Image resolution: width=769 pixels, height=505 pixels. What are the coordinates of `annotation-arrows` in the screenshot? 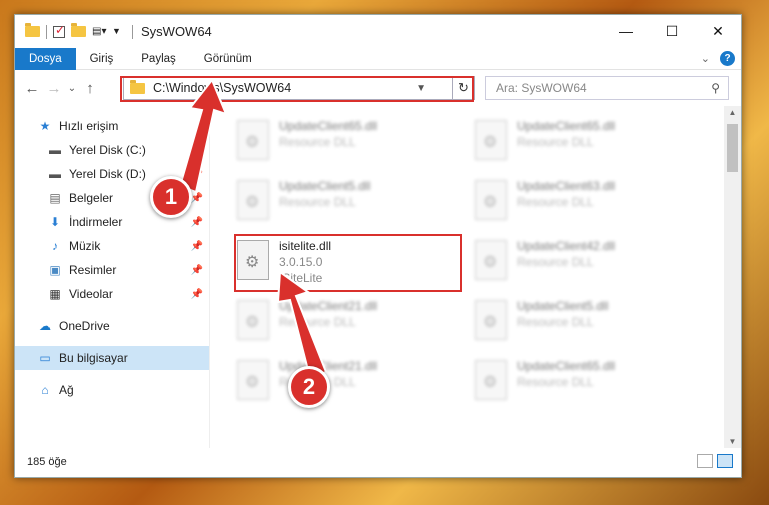 It's located at (253, 229).